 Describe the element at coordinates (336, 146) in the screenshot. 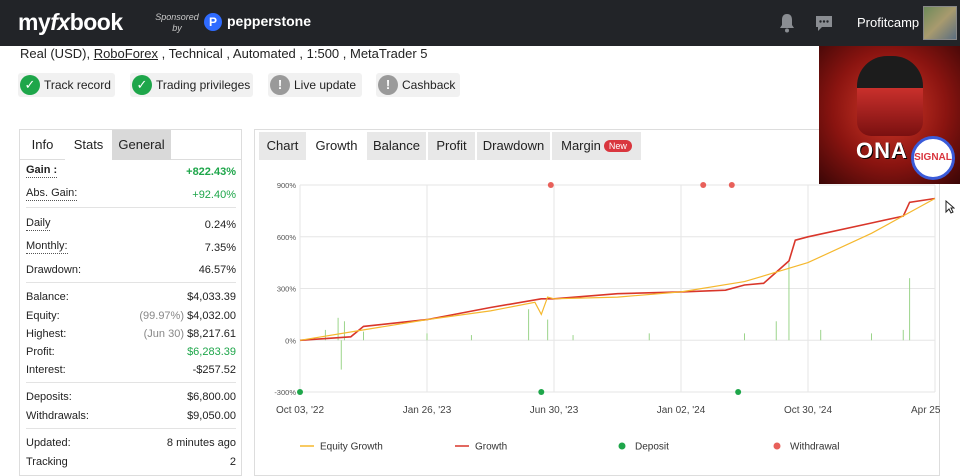

I see `tab-growth: Growth` at that location.